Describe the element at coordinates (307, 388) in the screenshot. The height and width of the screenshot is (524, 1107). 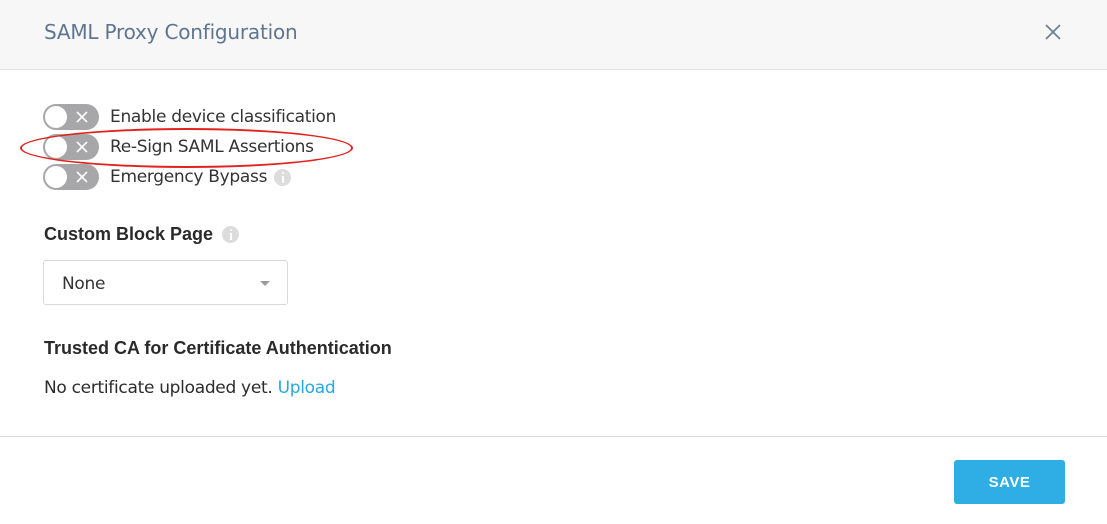
I see `upload-link: Upload` at that location.